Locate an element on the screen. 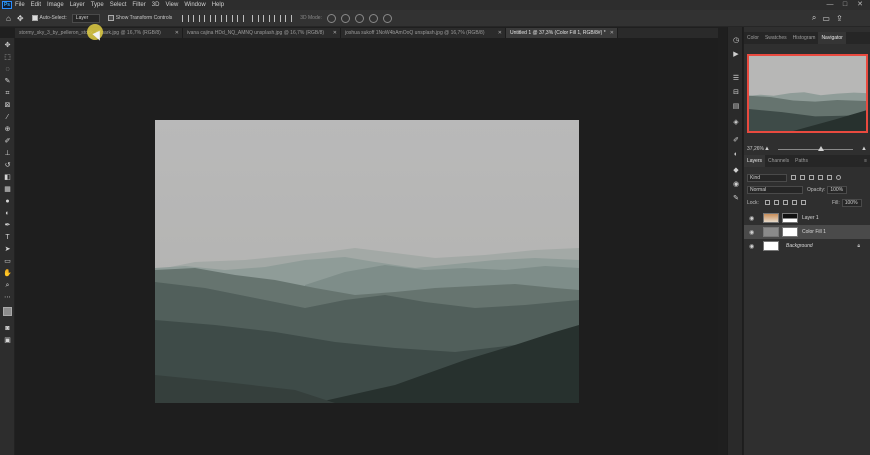 This screenshot has height=455, width=870. pen-tool-icon: ✒ is located at coordinates (7, 225).